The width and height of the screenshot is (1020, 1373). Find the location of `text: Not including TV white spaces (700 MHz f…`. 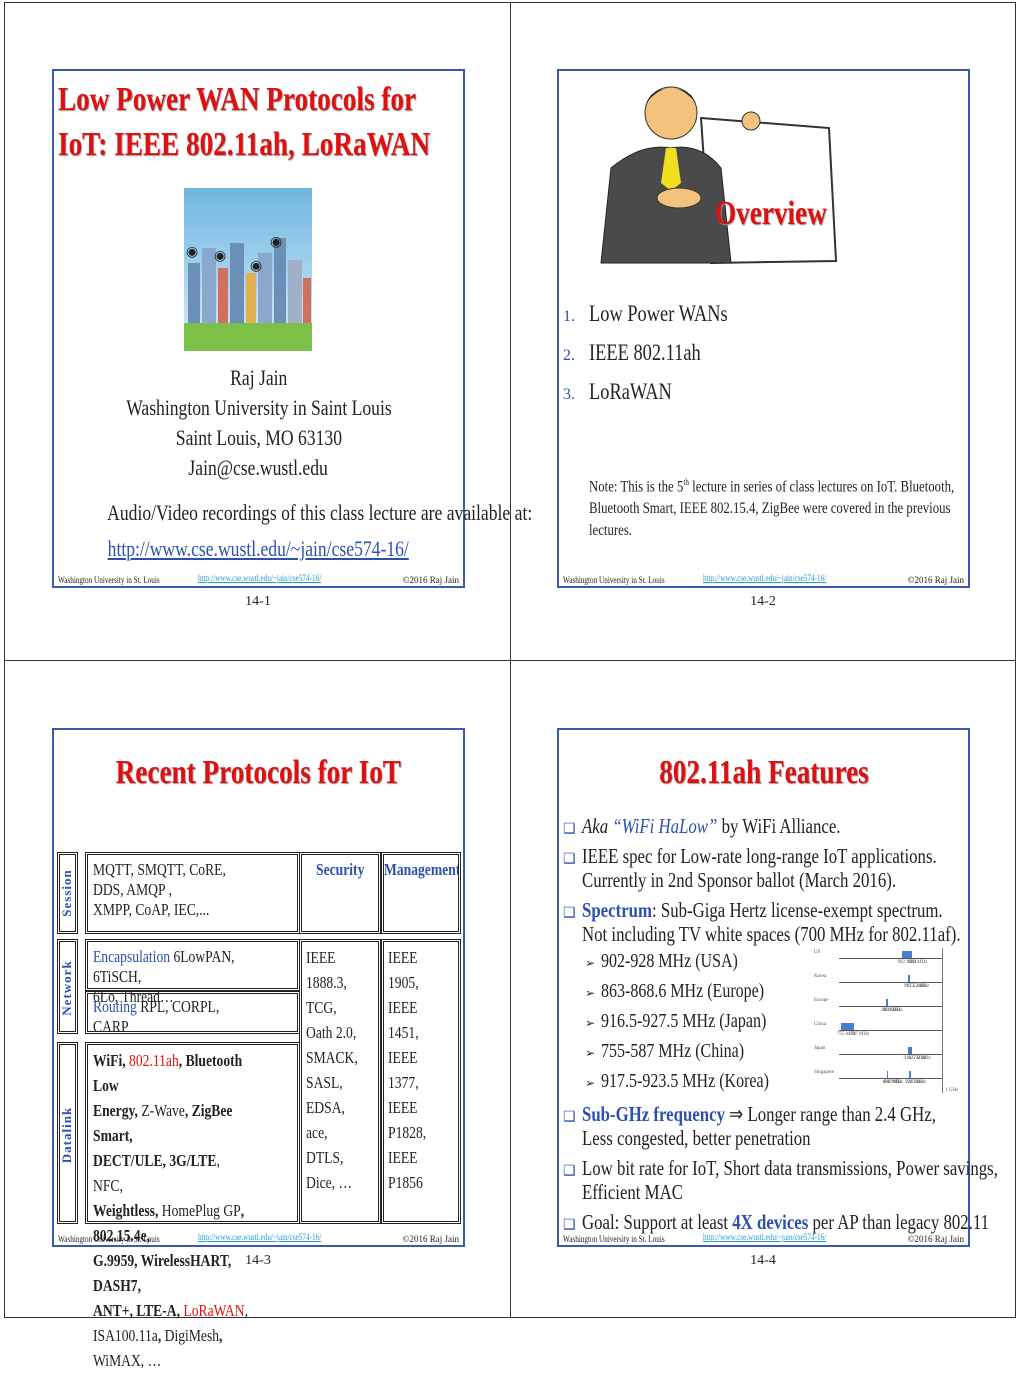

text: Not including TV white spaces (700 MHz f… is located at coordinates (771, 934).